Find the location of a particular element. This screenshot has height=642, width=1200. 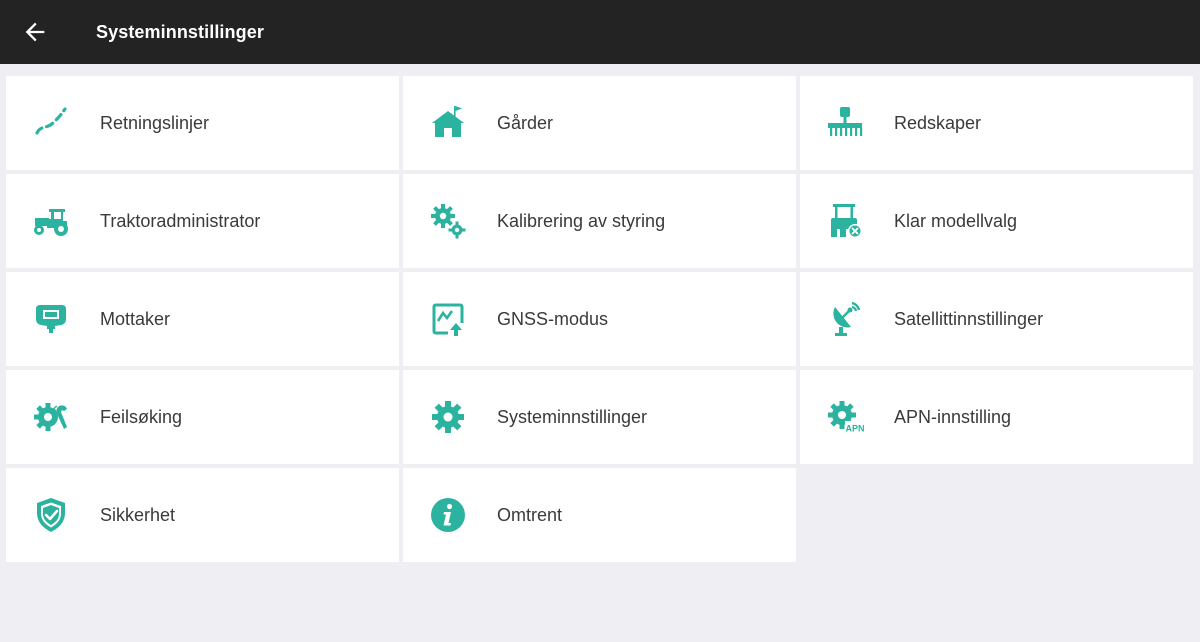

troubleshoot-icon is located at coordinates (51, 417).